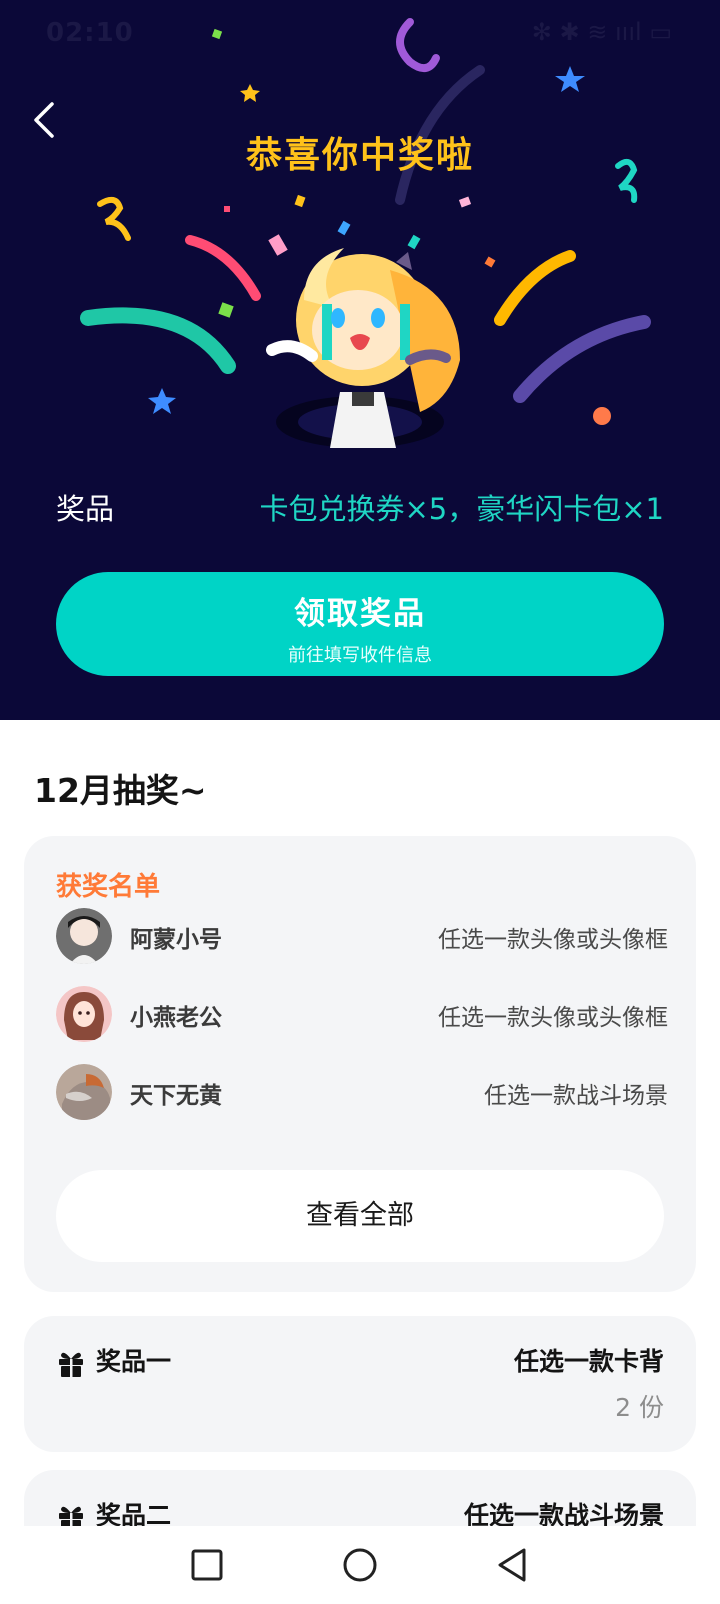 The image size is (720, 1604). Describe the element at coordinates (108, 887) in the screenshot. I see `winners-title: 获奖名单` at that location.